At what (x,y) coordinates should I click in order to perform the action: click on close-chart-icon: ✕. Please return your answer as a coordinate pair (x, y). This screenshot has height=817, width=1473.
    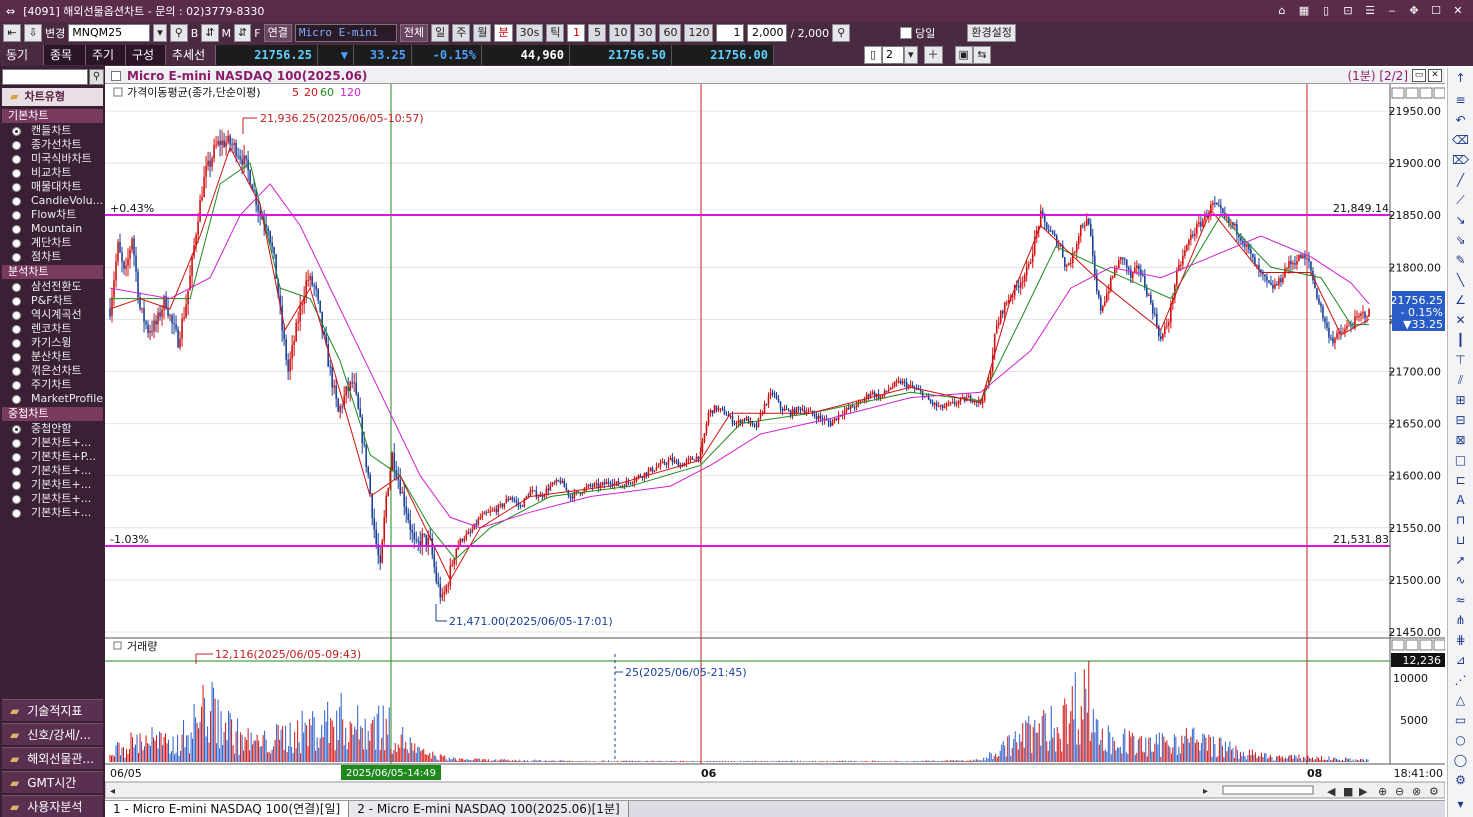
    Looking at the image, I should click on (1435, 75).